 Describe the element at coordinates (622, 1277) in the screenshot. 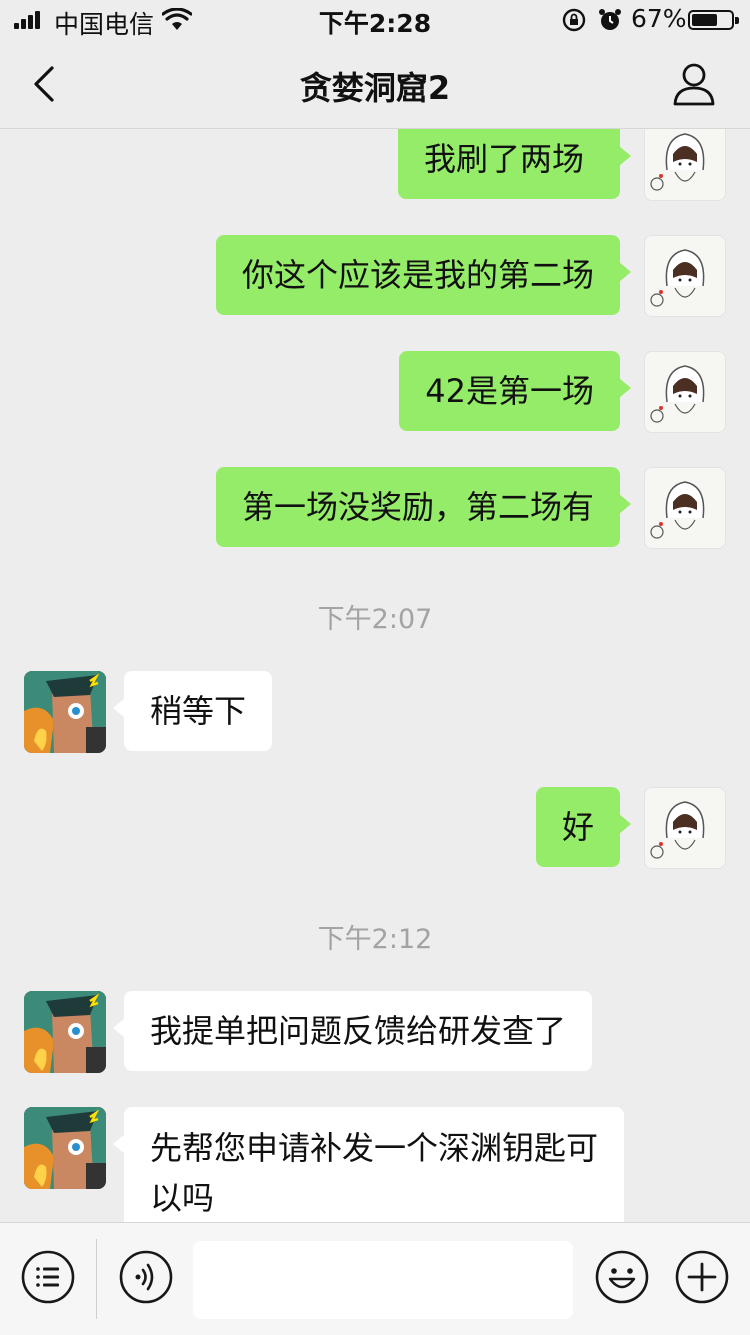

I see `smiley-icon` at that location.